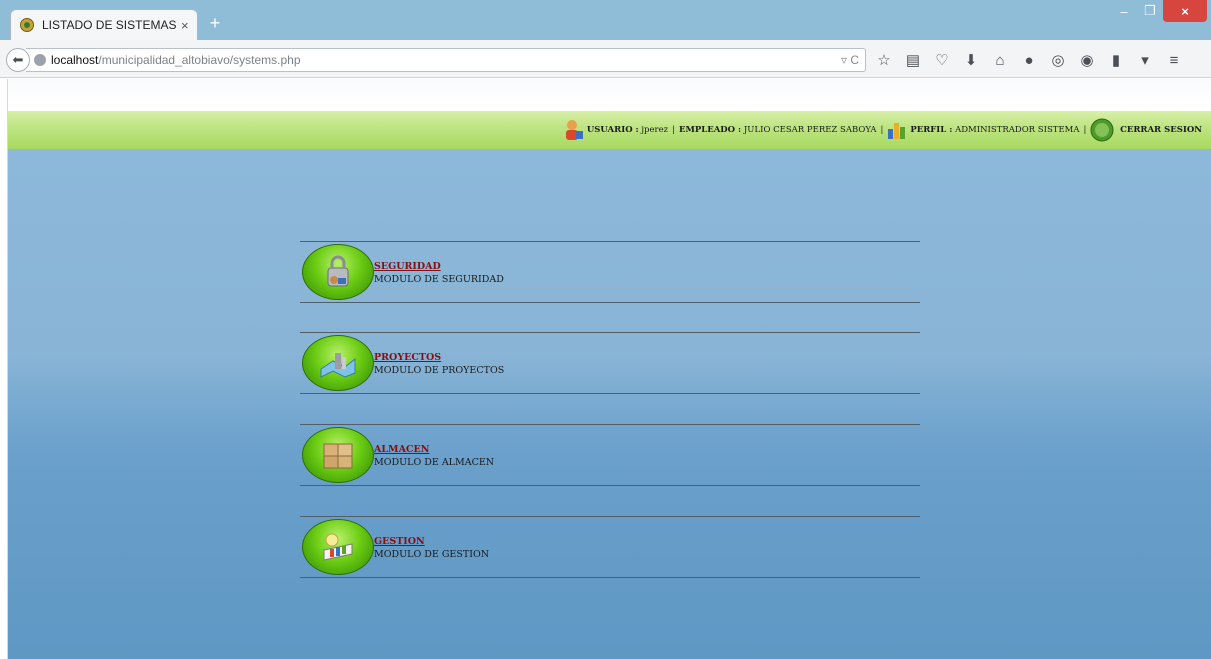 The width and height of the screenshot is (1211, 659). I want to click on module-description: MODULO DE SEGURIDAD, so click(439, 279).